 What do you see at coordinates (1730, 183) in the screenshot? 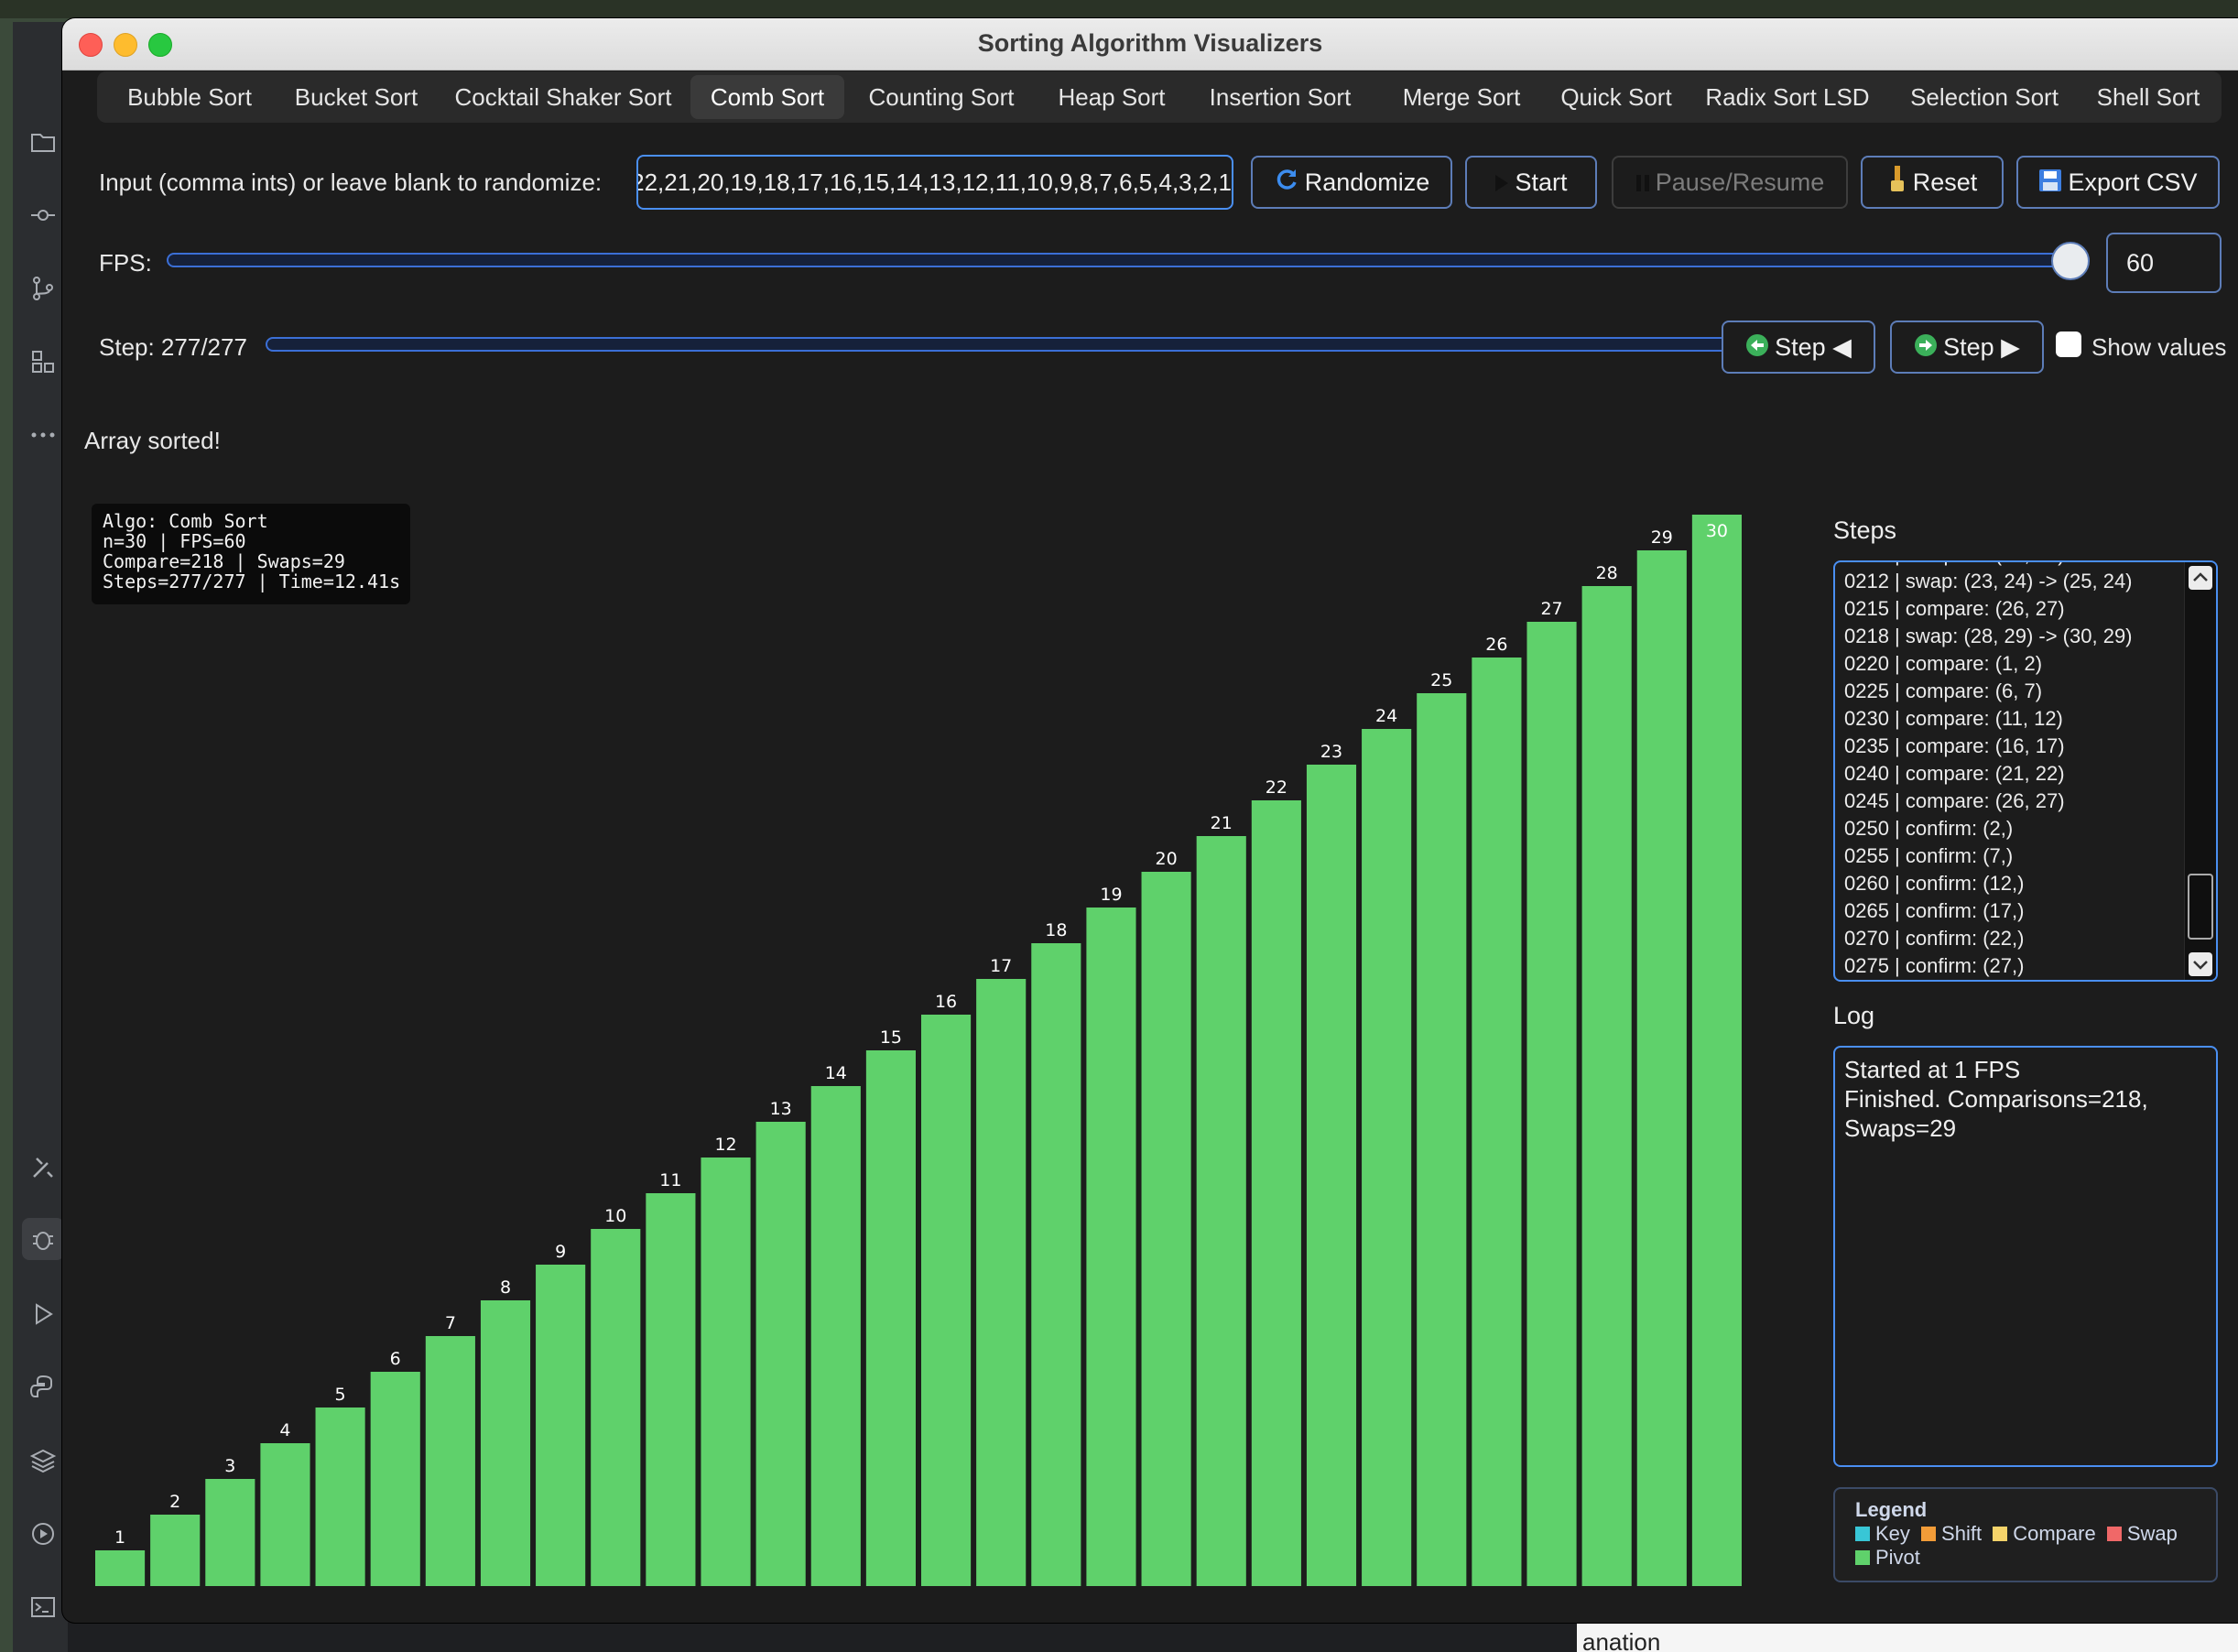
I see `pause-resume-button: Pause/Resume` at bounding box center [1730, 183].